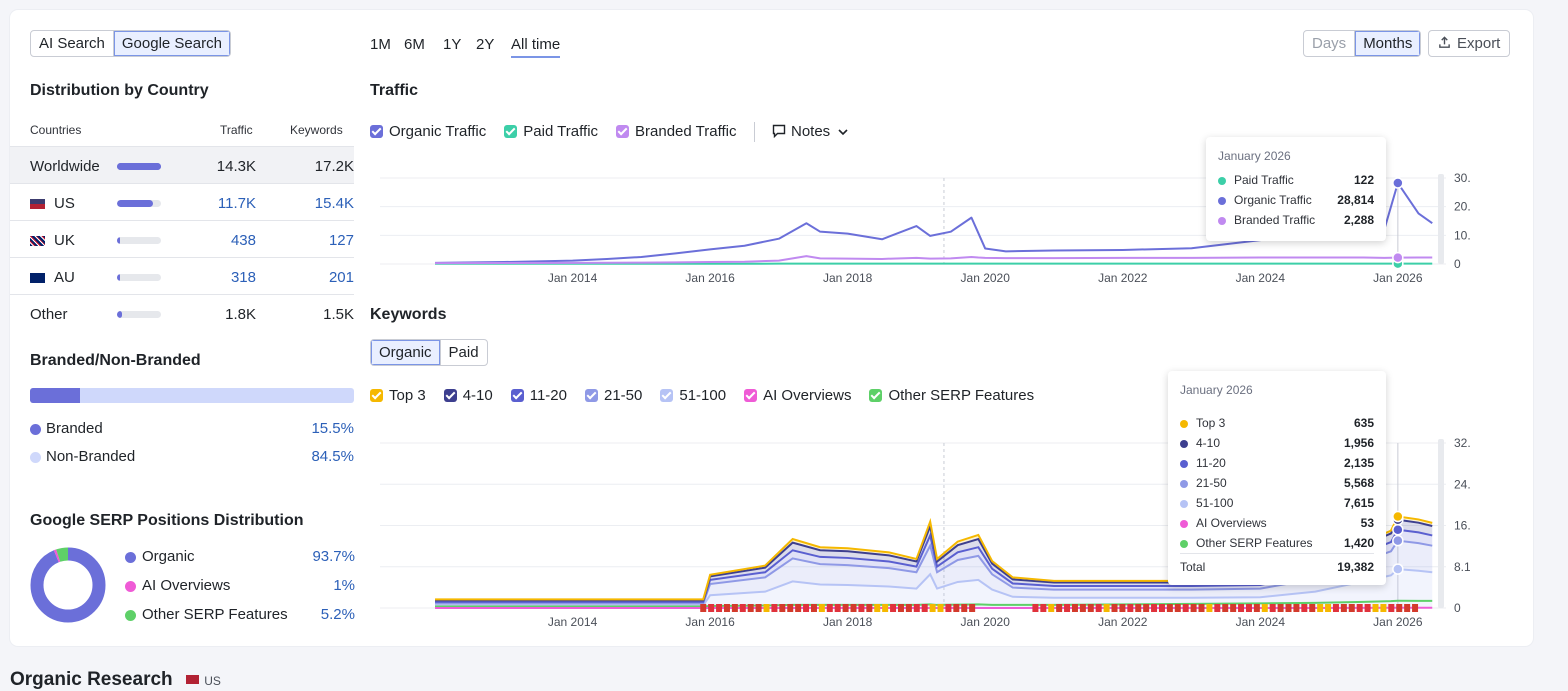 The width and height of the screenshot is (1568, 691). Describe the element at coordinates (539, 395) in the screenshot. I see `legend-11-20: 11-20` at that location.